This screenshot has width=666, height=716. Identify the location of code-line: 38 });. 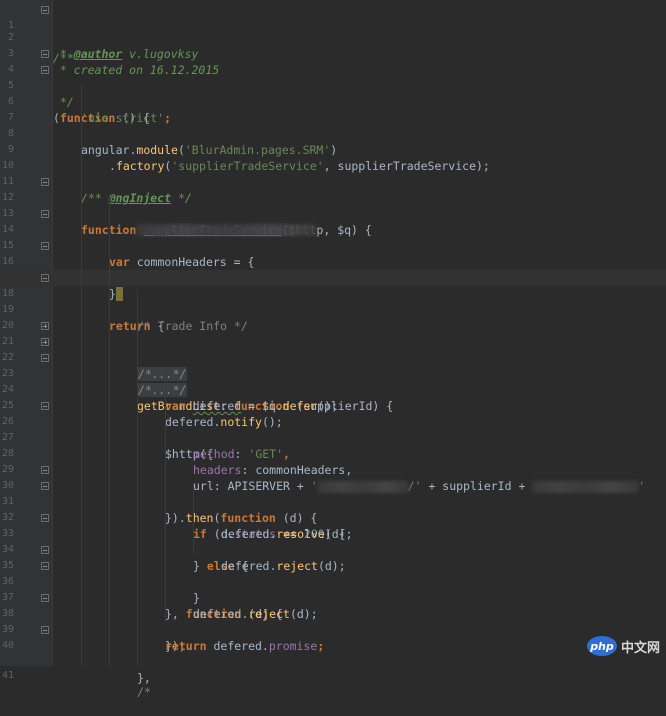
(333, 621).